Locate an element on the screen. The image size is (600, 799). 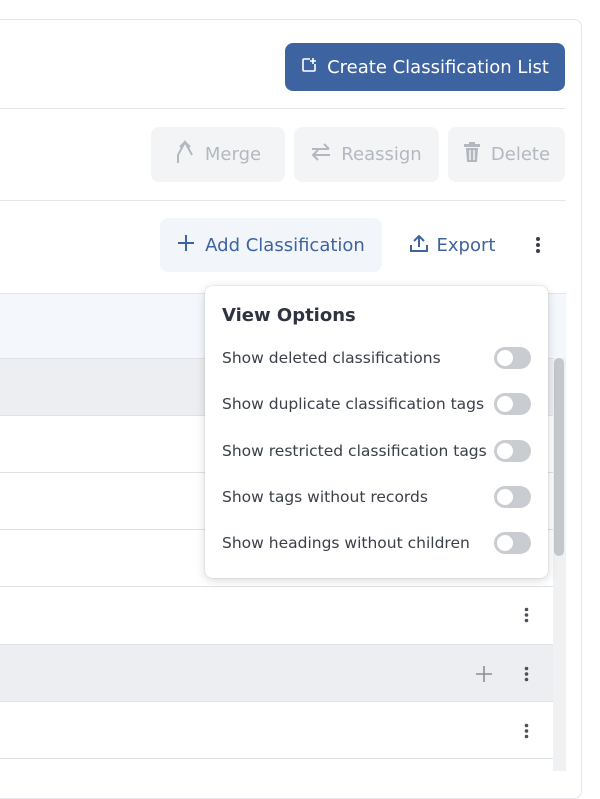
trash-icon is located at coordinates (472, 154).